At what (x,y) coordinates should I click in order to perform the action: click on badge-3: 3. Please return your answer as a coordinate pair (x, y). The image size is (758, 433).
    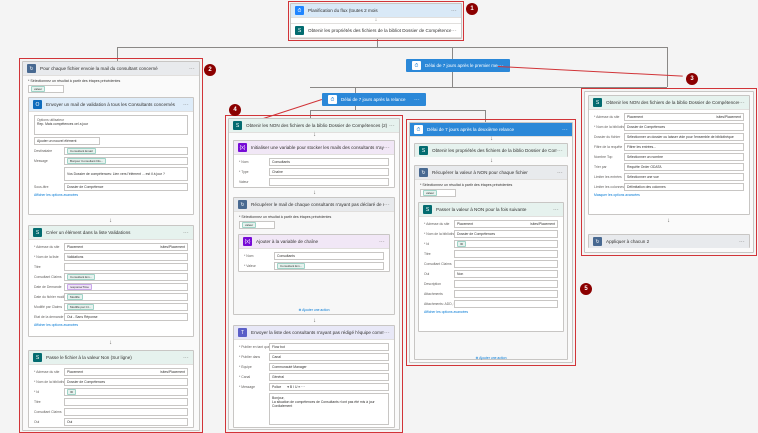
    Looking at the image, I should click on (692, 79).